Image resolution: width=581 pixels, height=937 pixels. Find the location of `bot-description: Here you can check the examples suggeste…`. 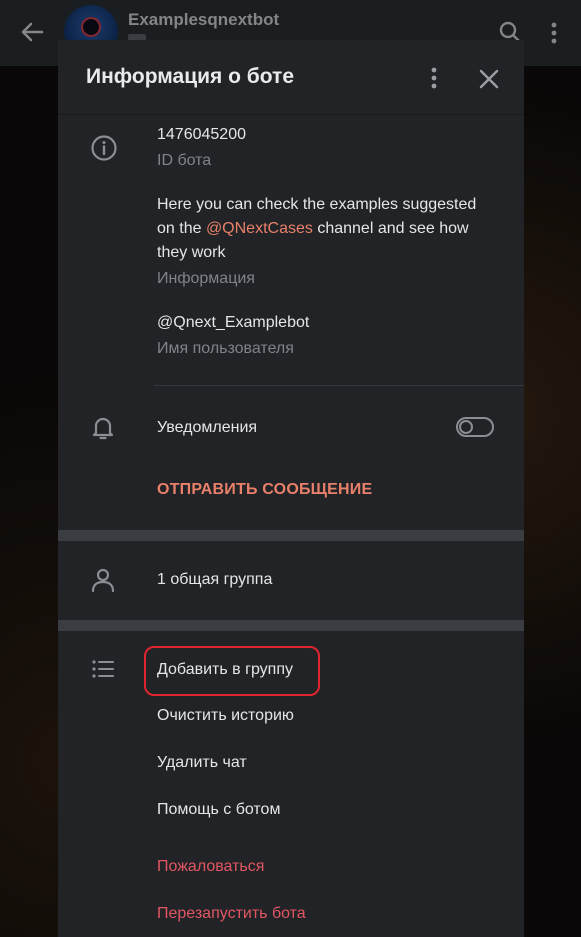

bot-description: Here you can check the examples suggeste… is located at coordinates (317, 229).